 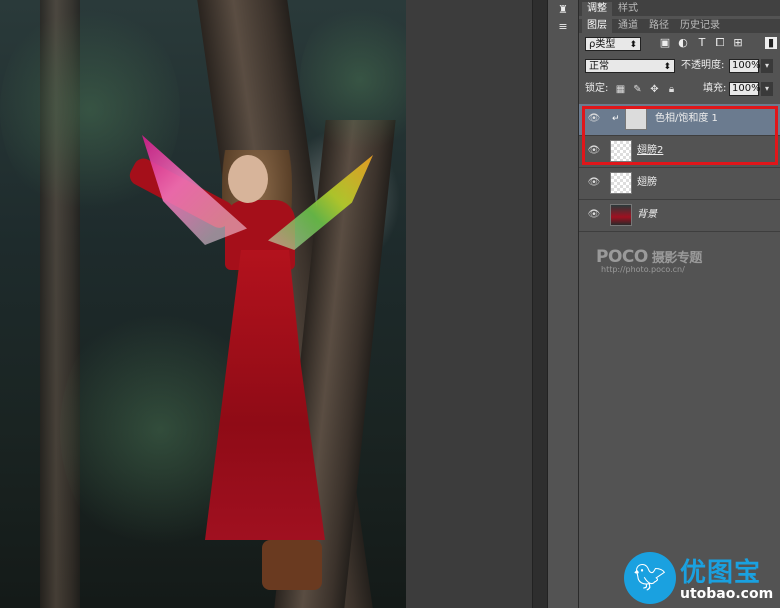 I want to click on watermark-brand-cn: 摄影专题, so click(x=677, y=258).